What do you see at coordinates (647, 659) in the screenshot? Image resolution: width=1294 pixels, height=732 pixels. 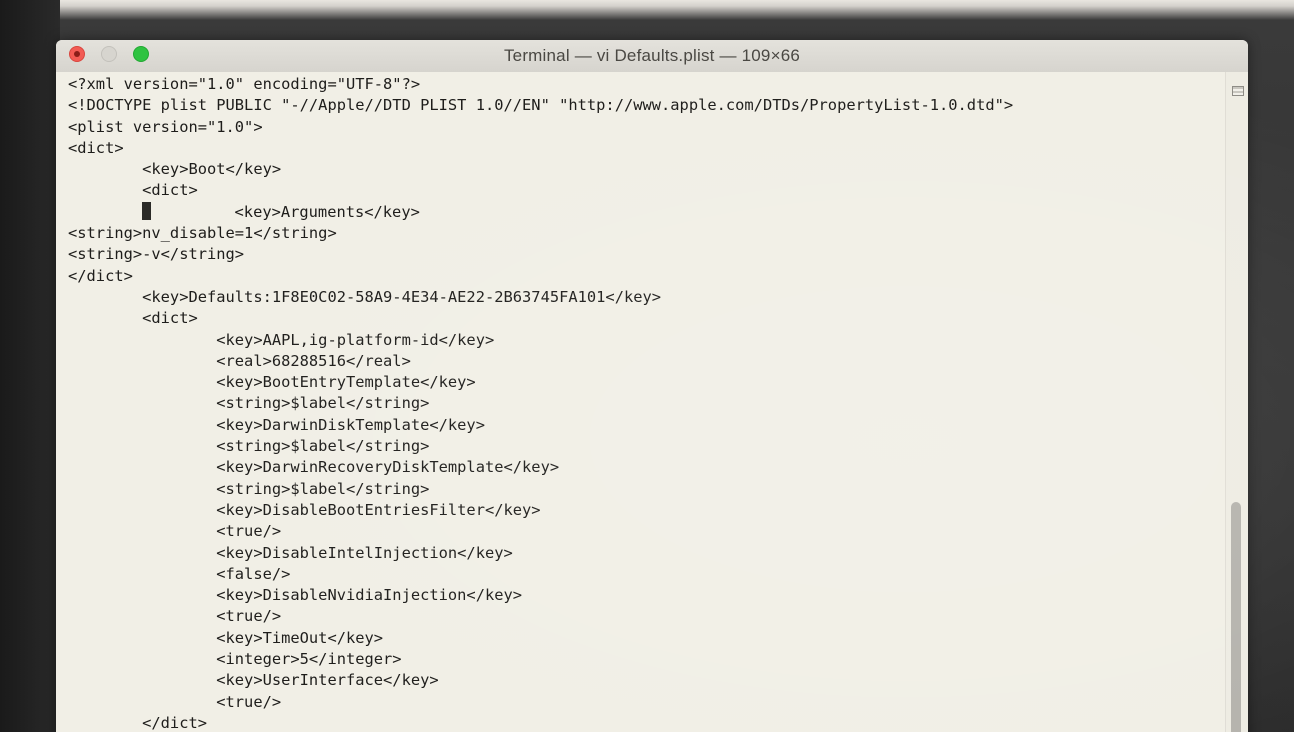 I see `editor-line: <integer>5</integer>` at bounding box center [647, 659].